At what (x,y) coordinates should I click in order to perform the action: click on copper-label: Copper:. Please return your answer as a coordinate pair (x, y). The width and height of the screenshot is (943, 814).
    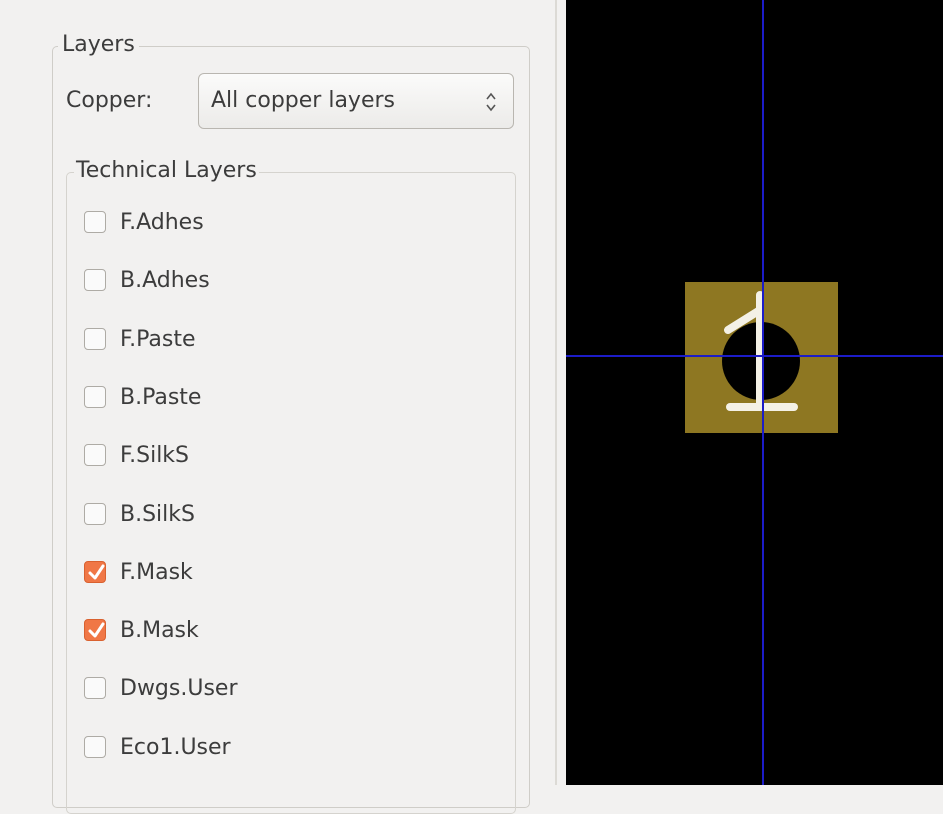
    Looking at the image, I should click on (109, 100).